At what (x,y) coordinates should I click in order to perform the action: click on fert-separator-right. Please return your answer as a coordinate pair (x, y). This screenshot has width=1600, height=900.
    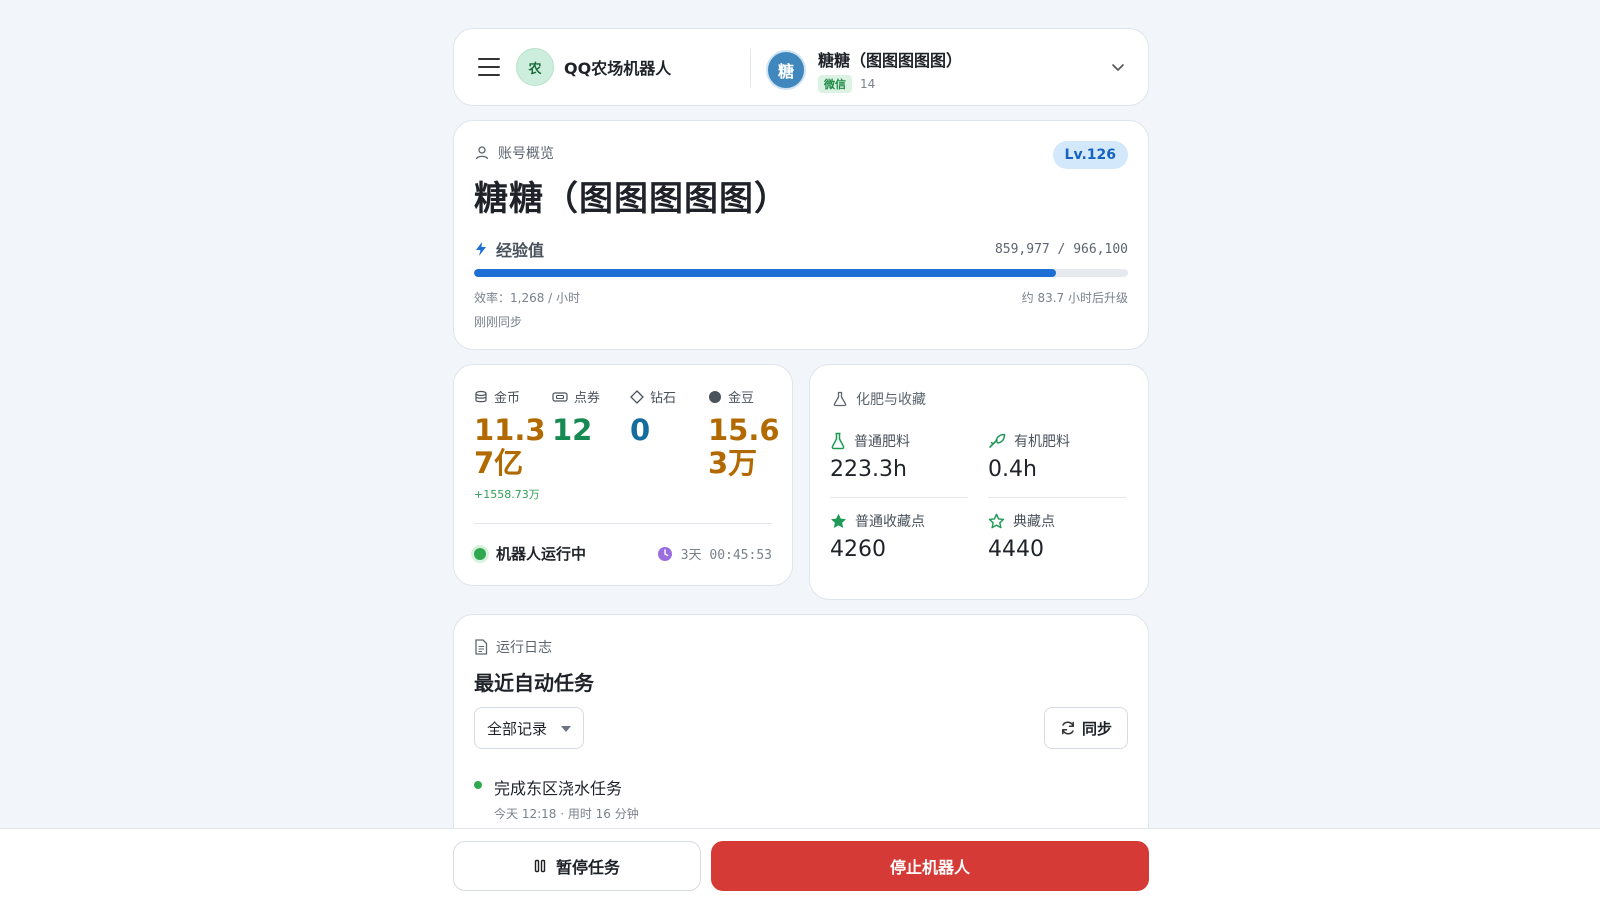
    Looking at the image, I should click on (1057, 497).